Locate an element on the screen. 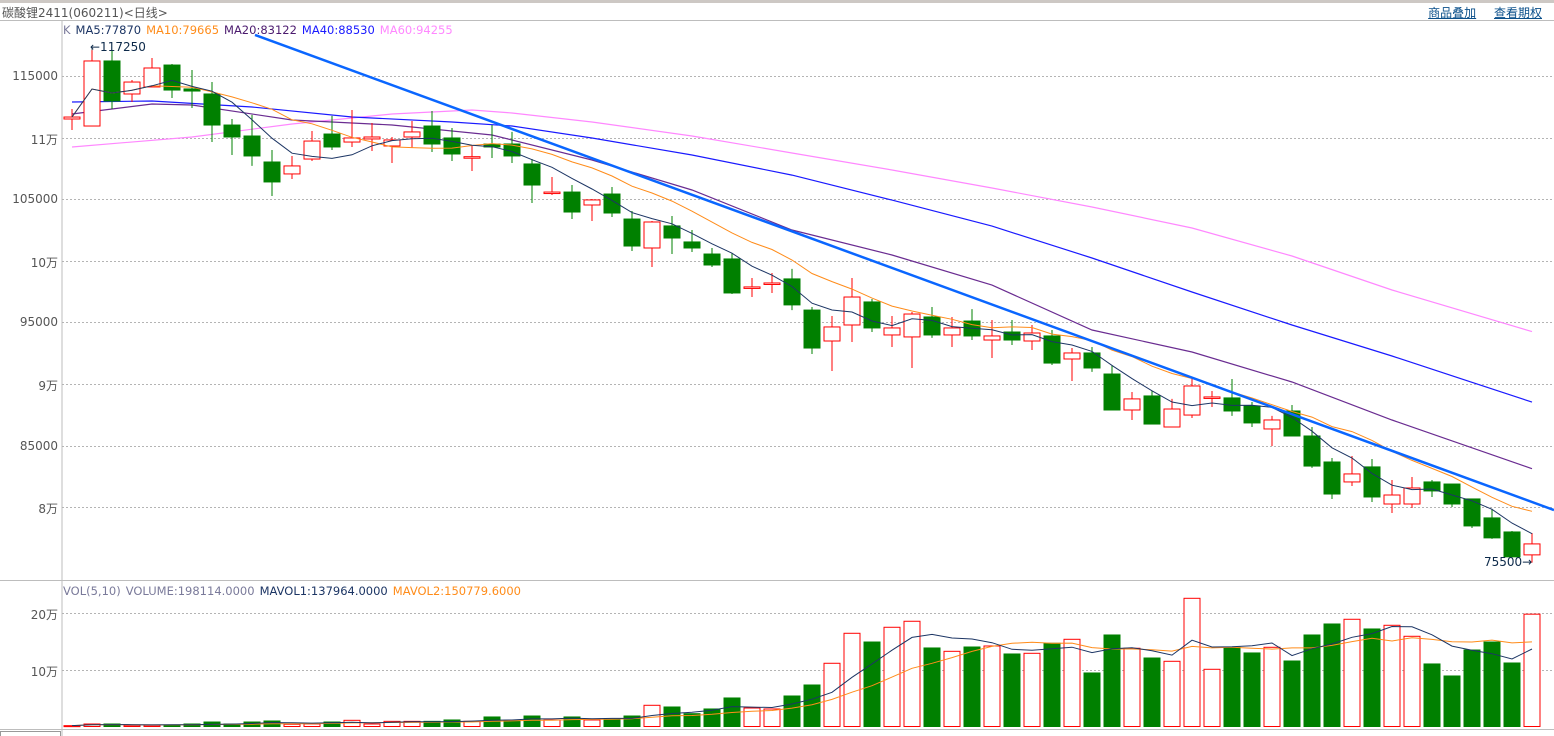  legend-ma20: MA20:83122 is located at coordinates (260, 30).